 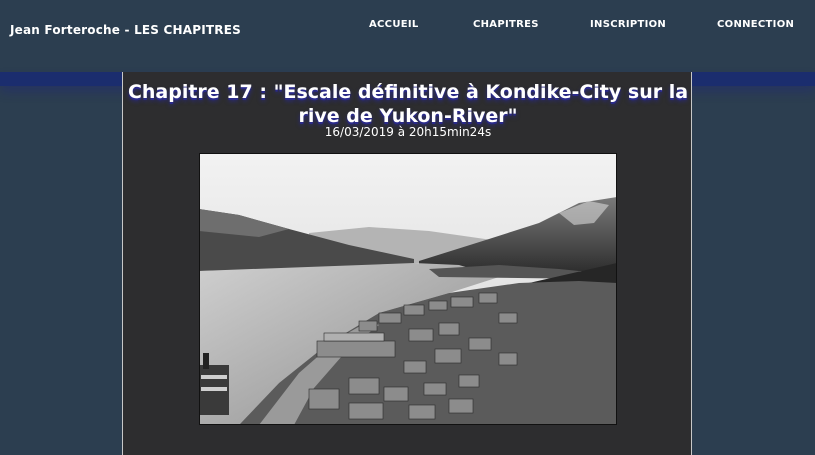 I want to click on site-brand: Jean Forteroche - LES CHAPITRES, so click(x=125, y=30).